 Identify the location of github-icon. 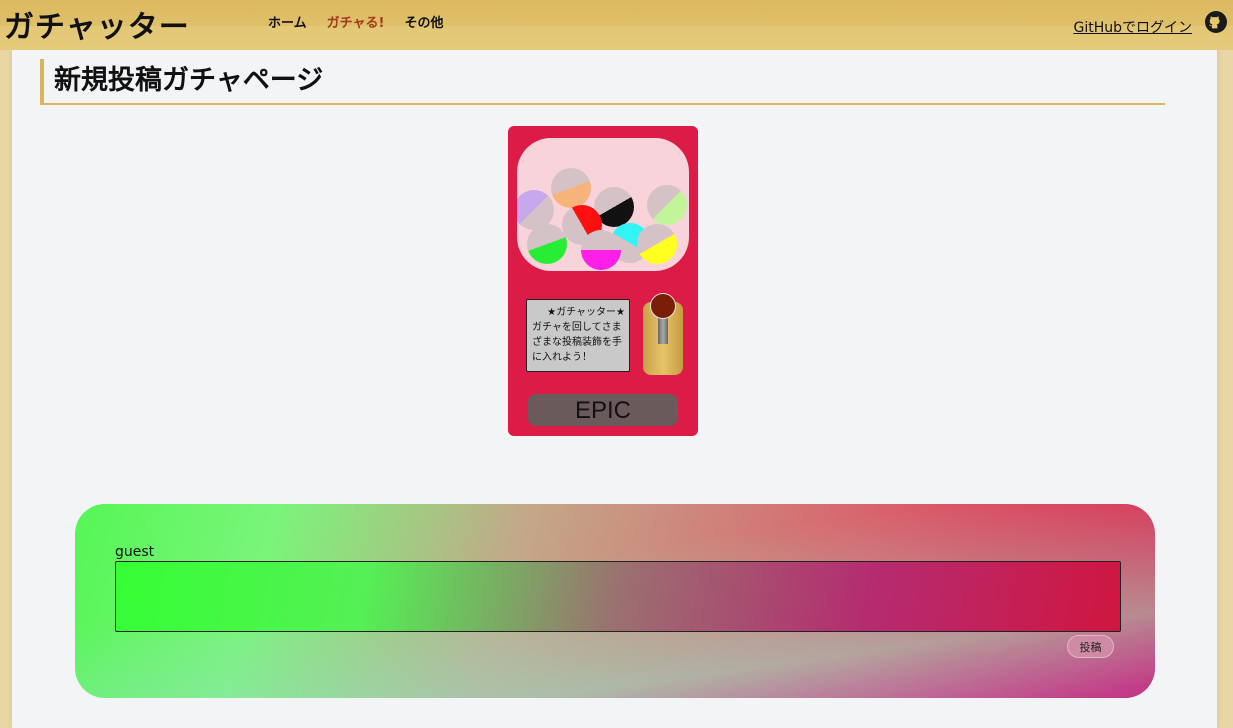
(1216, 22).